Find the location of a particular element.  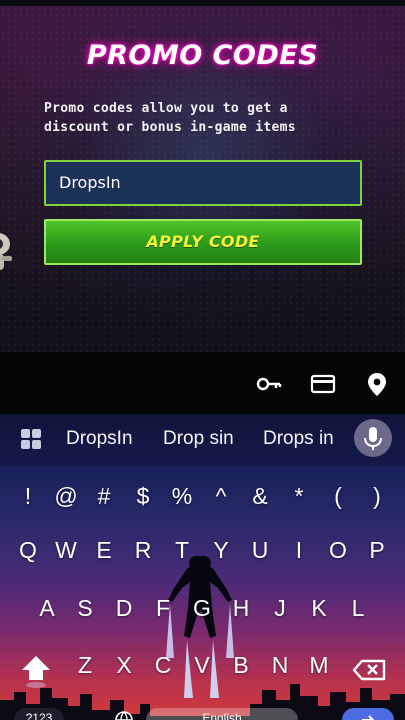

key: & is located at coordinates (260, 496).